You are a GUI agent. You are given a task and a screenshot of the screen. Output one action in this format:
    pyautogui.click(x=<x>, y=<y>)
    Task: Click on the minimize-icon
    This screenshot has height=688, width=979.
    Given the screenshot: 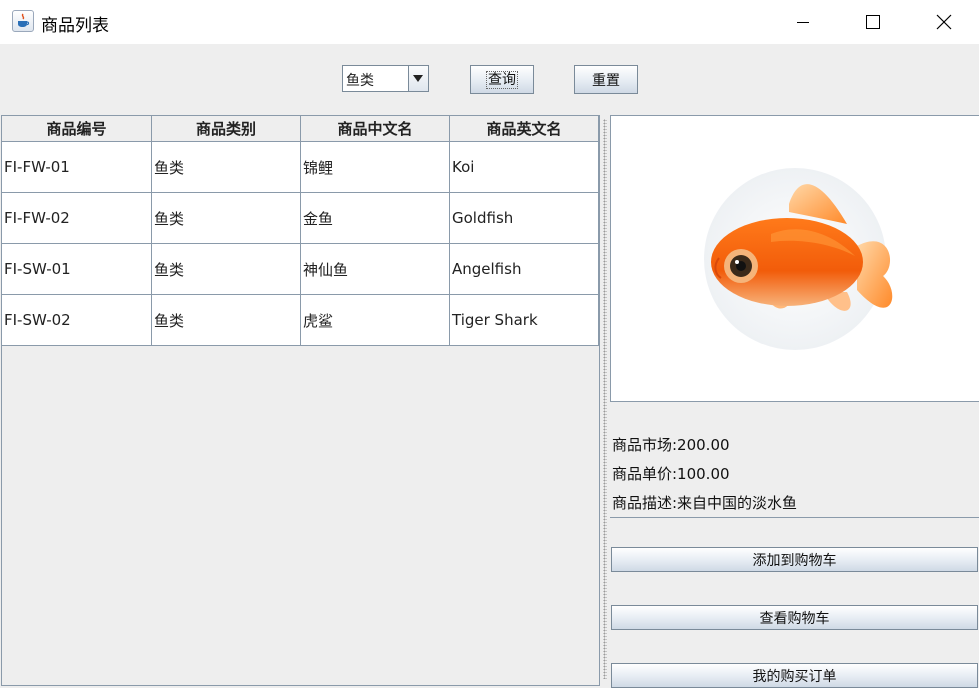 What is the action you would take?
    pyautogui.click(x=803, y=22)
    